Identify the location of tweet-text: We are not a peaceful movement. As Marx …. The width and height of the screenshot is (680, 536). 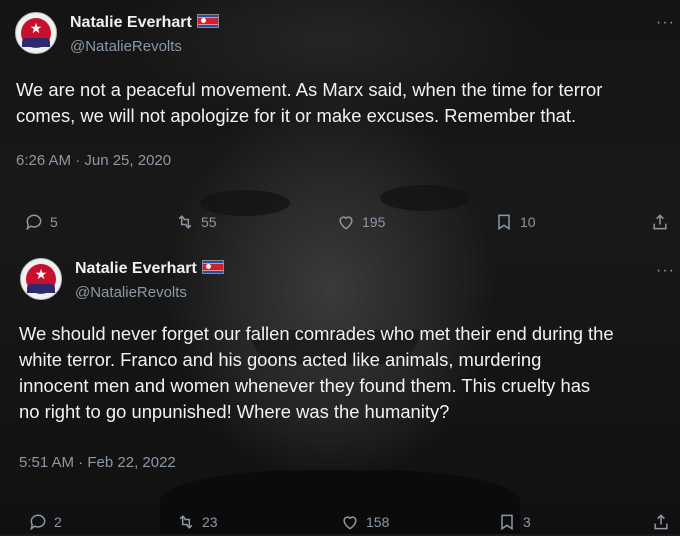
(309, 102).